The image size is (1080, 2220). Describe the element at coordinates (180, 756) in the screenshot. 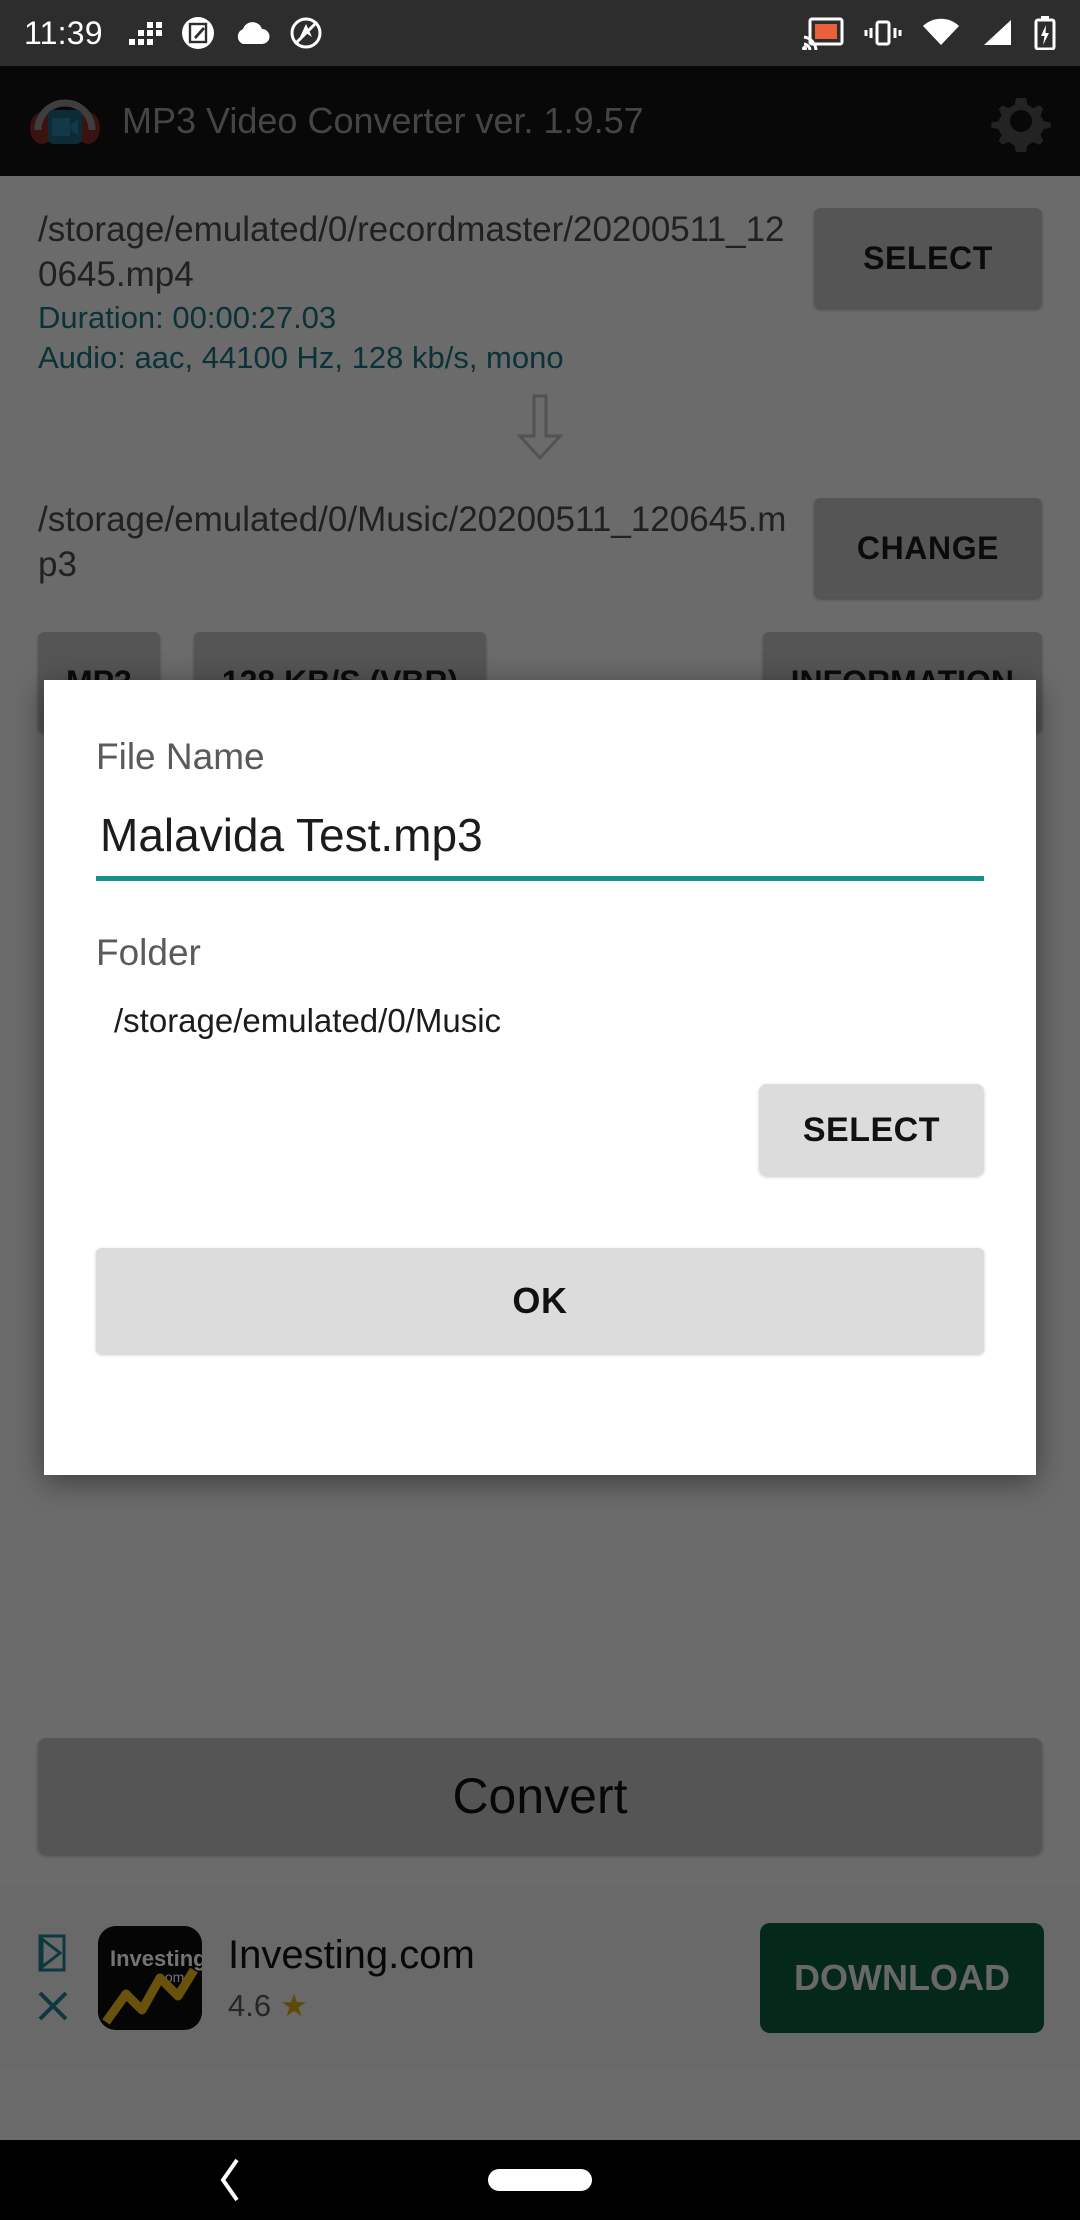

I see `file-name-label: File Name` at that location.